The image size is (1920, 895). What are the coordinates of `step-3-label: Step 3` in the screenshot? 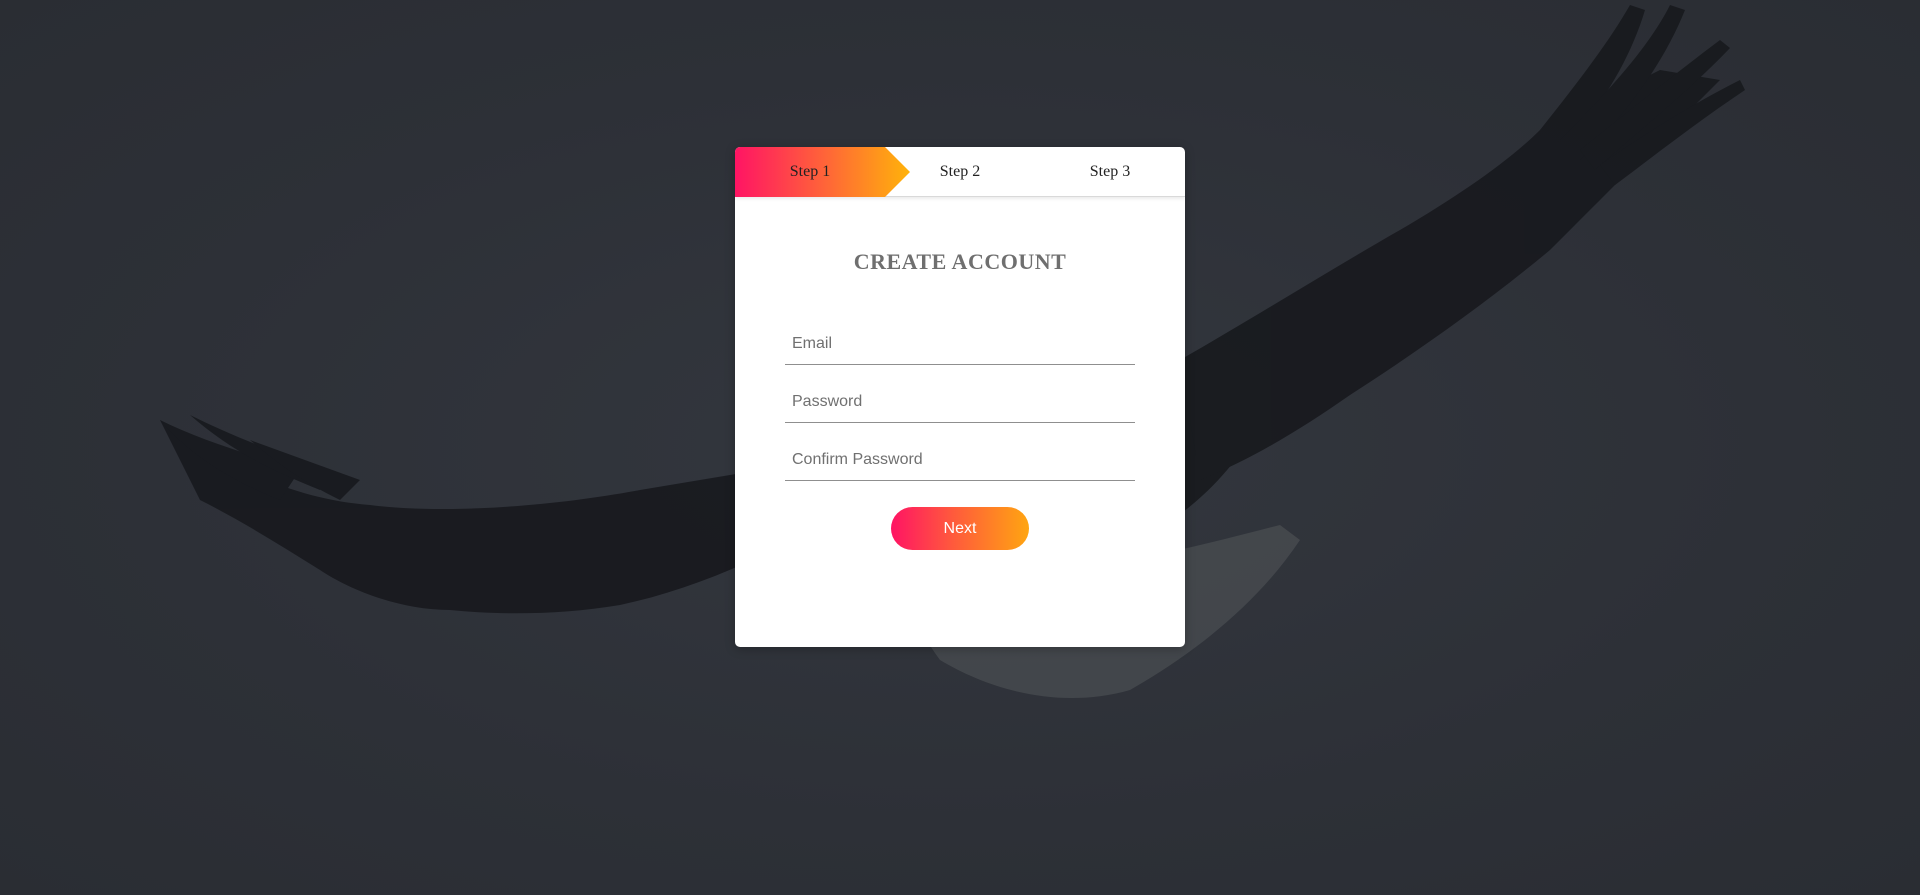 It's located at (1110, 171).